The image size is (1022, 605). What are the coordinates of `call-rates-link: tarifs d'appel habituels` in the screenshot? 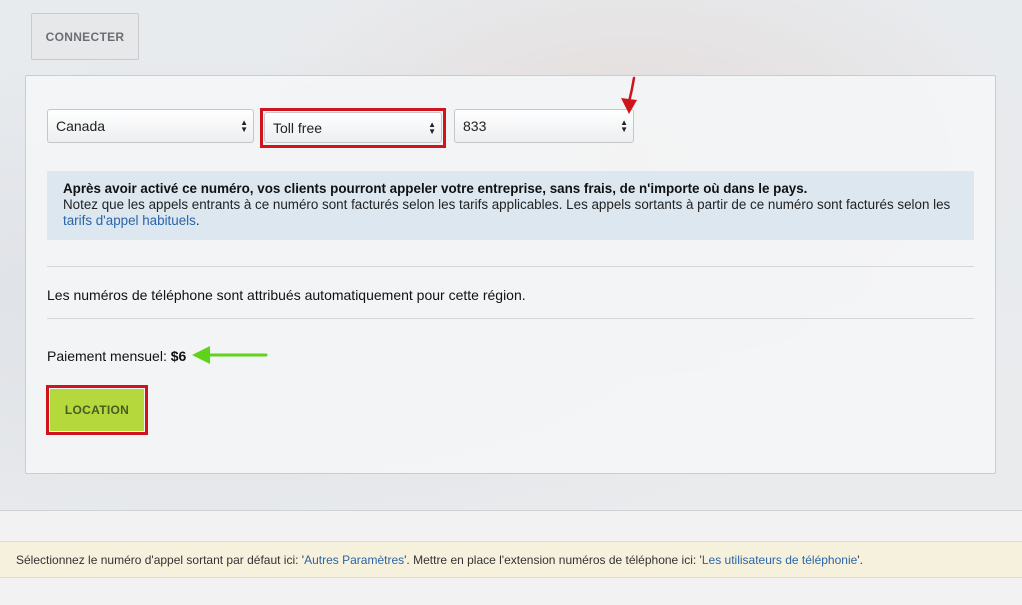 It's located at (129, 220).